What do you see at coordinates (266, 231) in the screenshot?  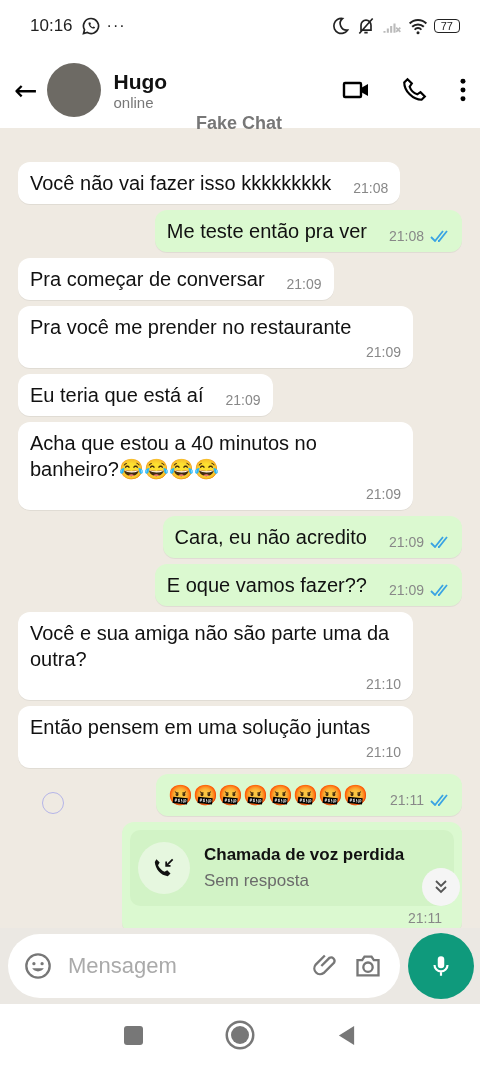 I see `message-text: Me teste então pra ver` at bounding box center [266, 231].